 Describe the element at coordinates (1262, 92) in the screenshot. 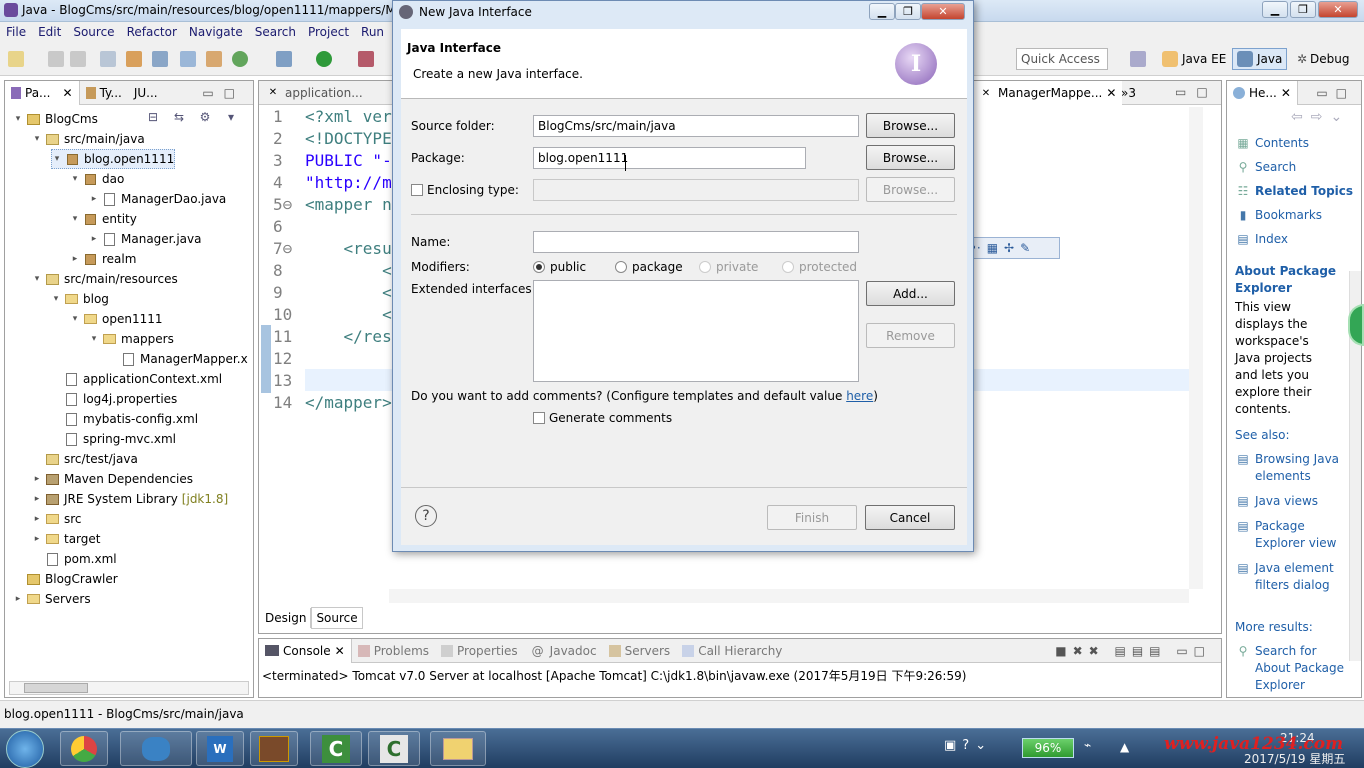

I see `tab-help: He... ✕` at that location.